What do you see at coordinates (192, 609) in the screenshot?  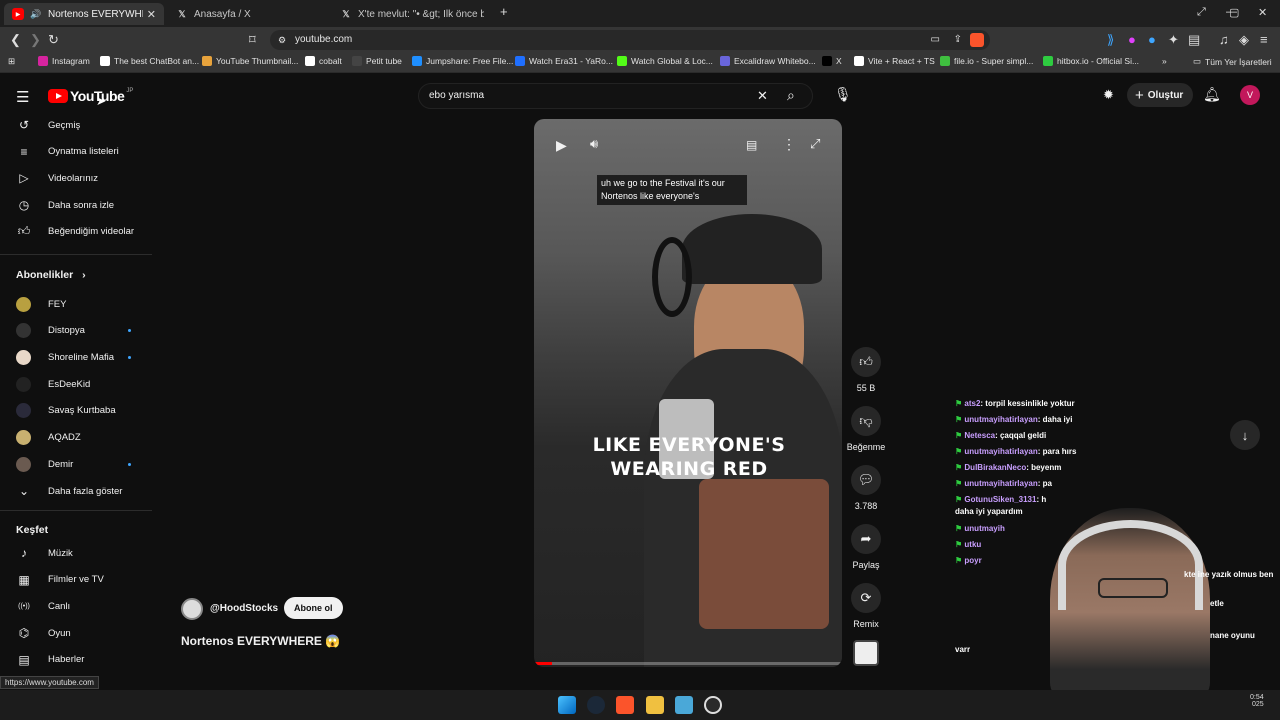 I see `channel-avatar` at bounding box center [192, 609].